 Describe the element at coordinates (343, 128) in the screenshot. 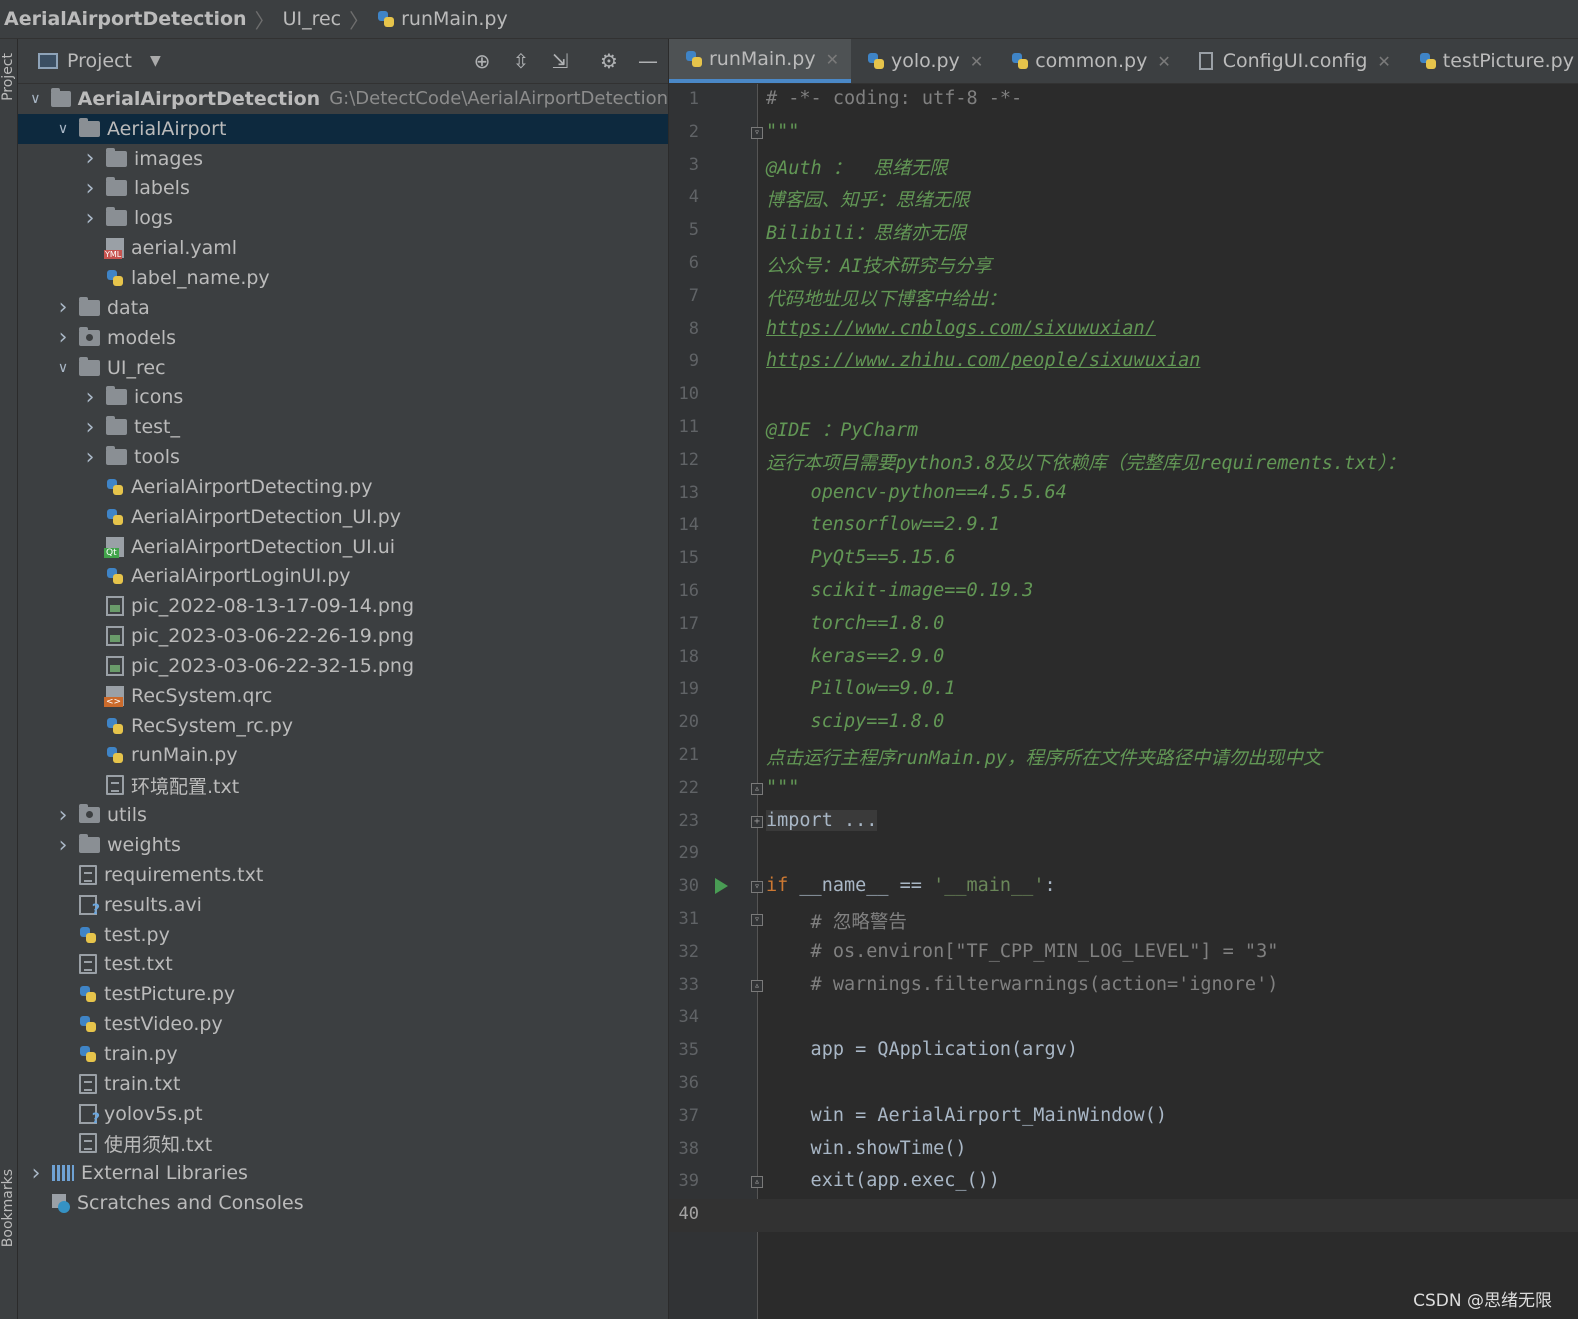

I see `tree-item: ∨ AerialAirport` at that location.